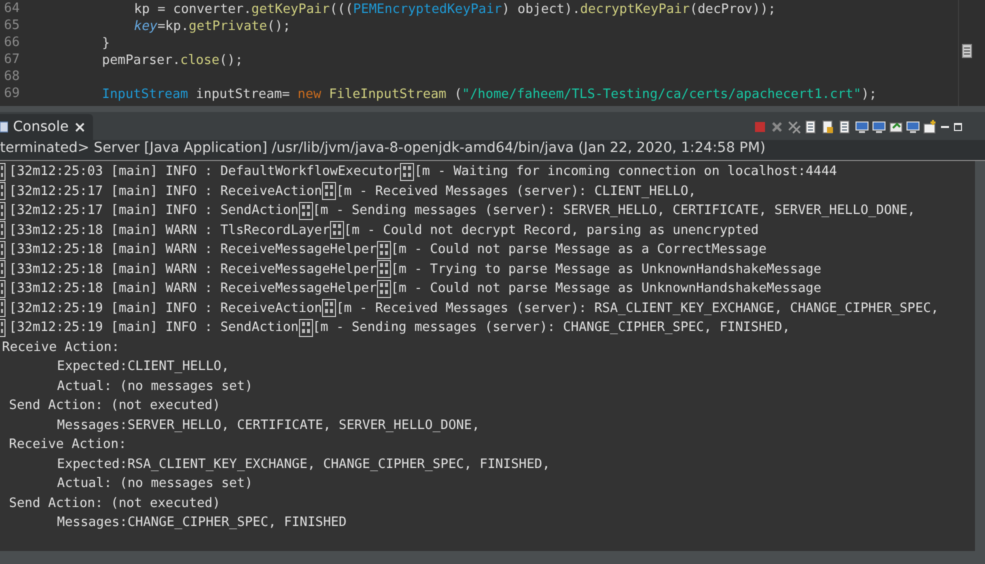 Image resolution: width=985 pixels, height=564 pixels. I want to click on remove-icon, so click(777, 127).